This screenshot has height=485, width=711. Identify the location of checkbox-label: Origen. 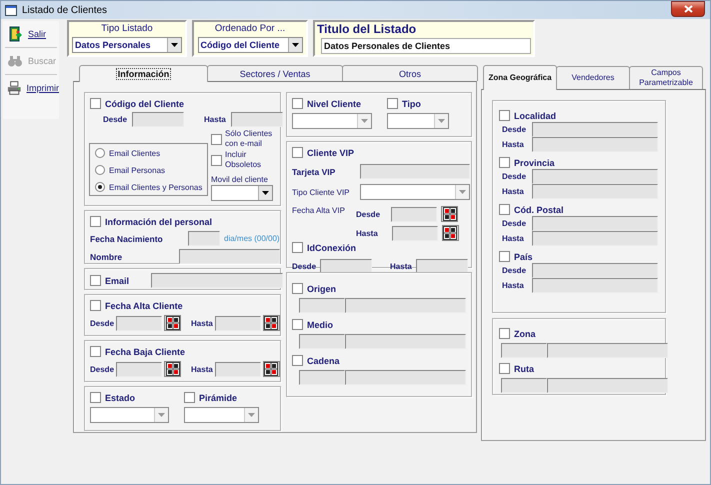
(321, 289).